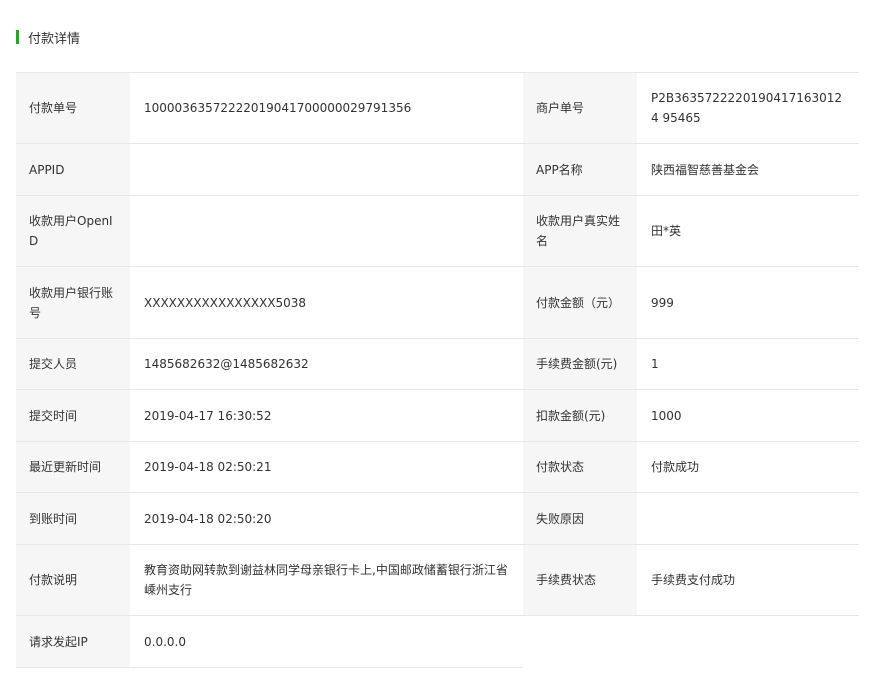  Describe the element at coordinates (73, 231) in the screenshot. I see `label-openid: 收款用户OpenID` at that location.